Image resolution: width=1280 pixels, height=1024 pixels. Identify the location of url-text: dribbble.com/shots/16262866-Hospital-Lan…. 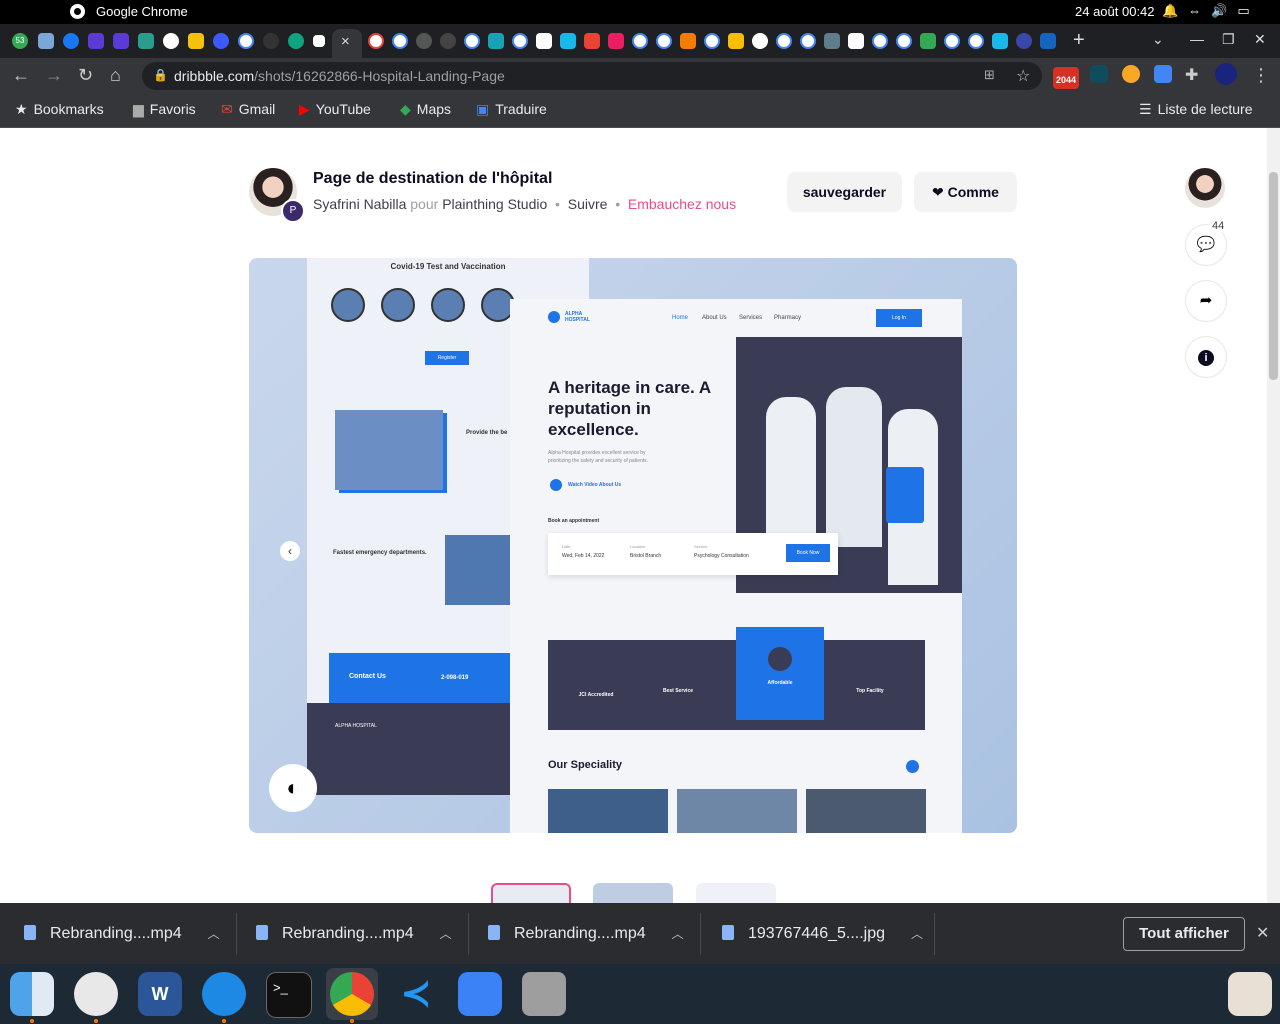
(339, 76).